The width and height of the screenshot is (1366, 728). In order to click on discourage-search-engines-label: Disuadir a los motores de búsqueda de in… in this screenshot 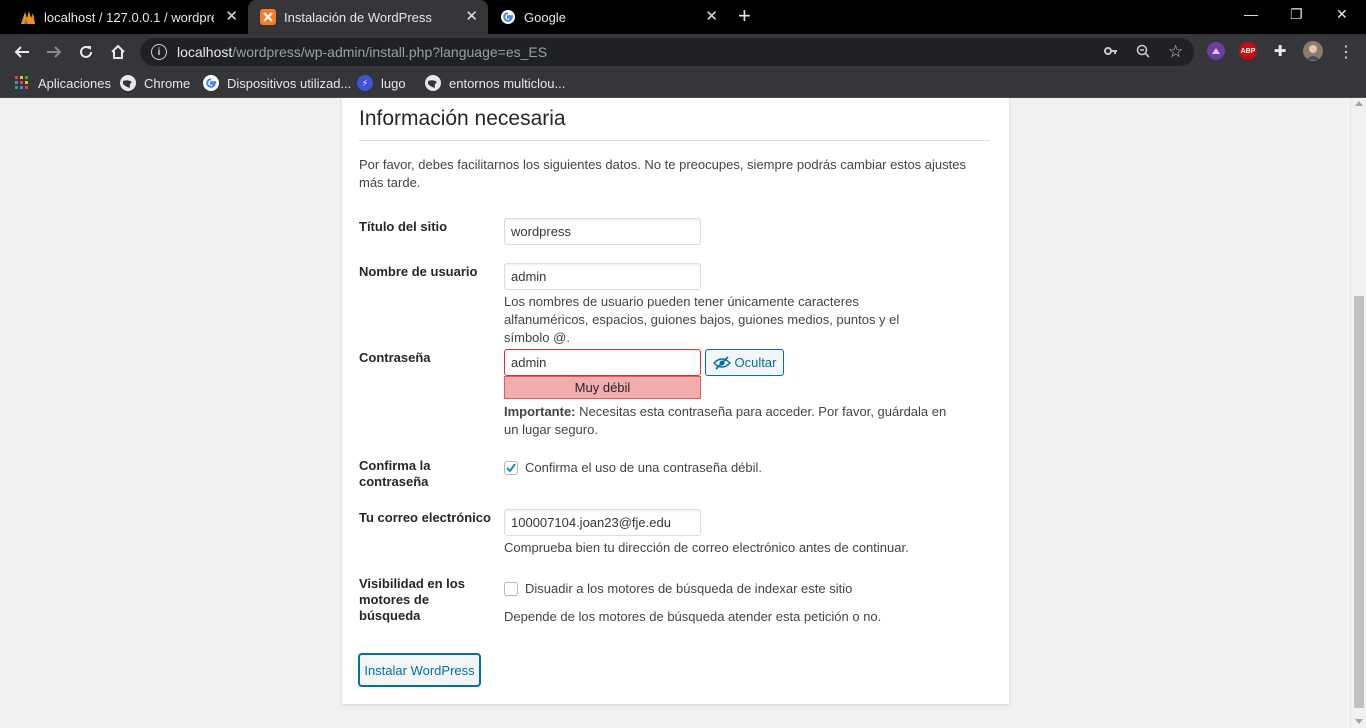, I will do `click(688, 588)`.